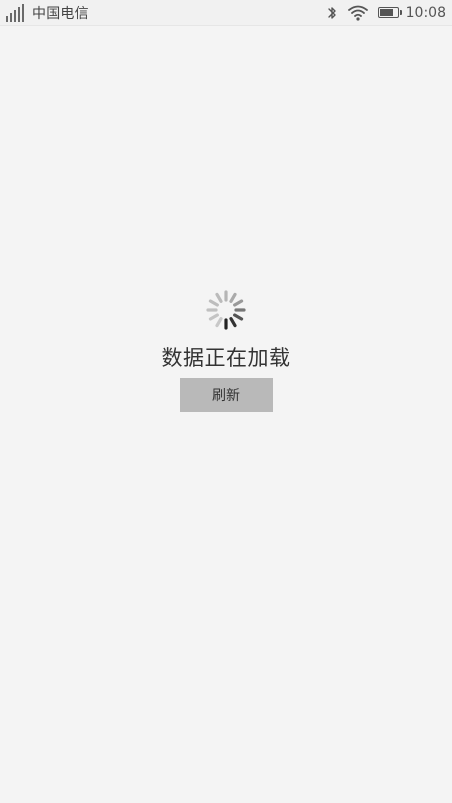 This screenshot has height=803, width=452. Describe the element at coordinates (389, 12) in the screenshot. I see `battery-icon` at that location.